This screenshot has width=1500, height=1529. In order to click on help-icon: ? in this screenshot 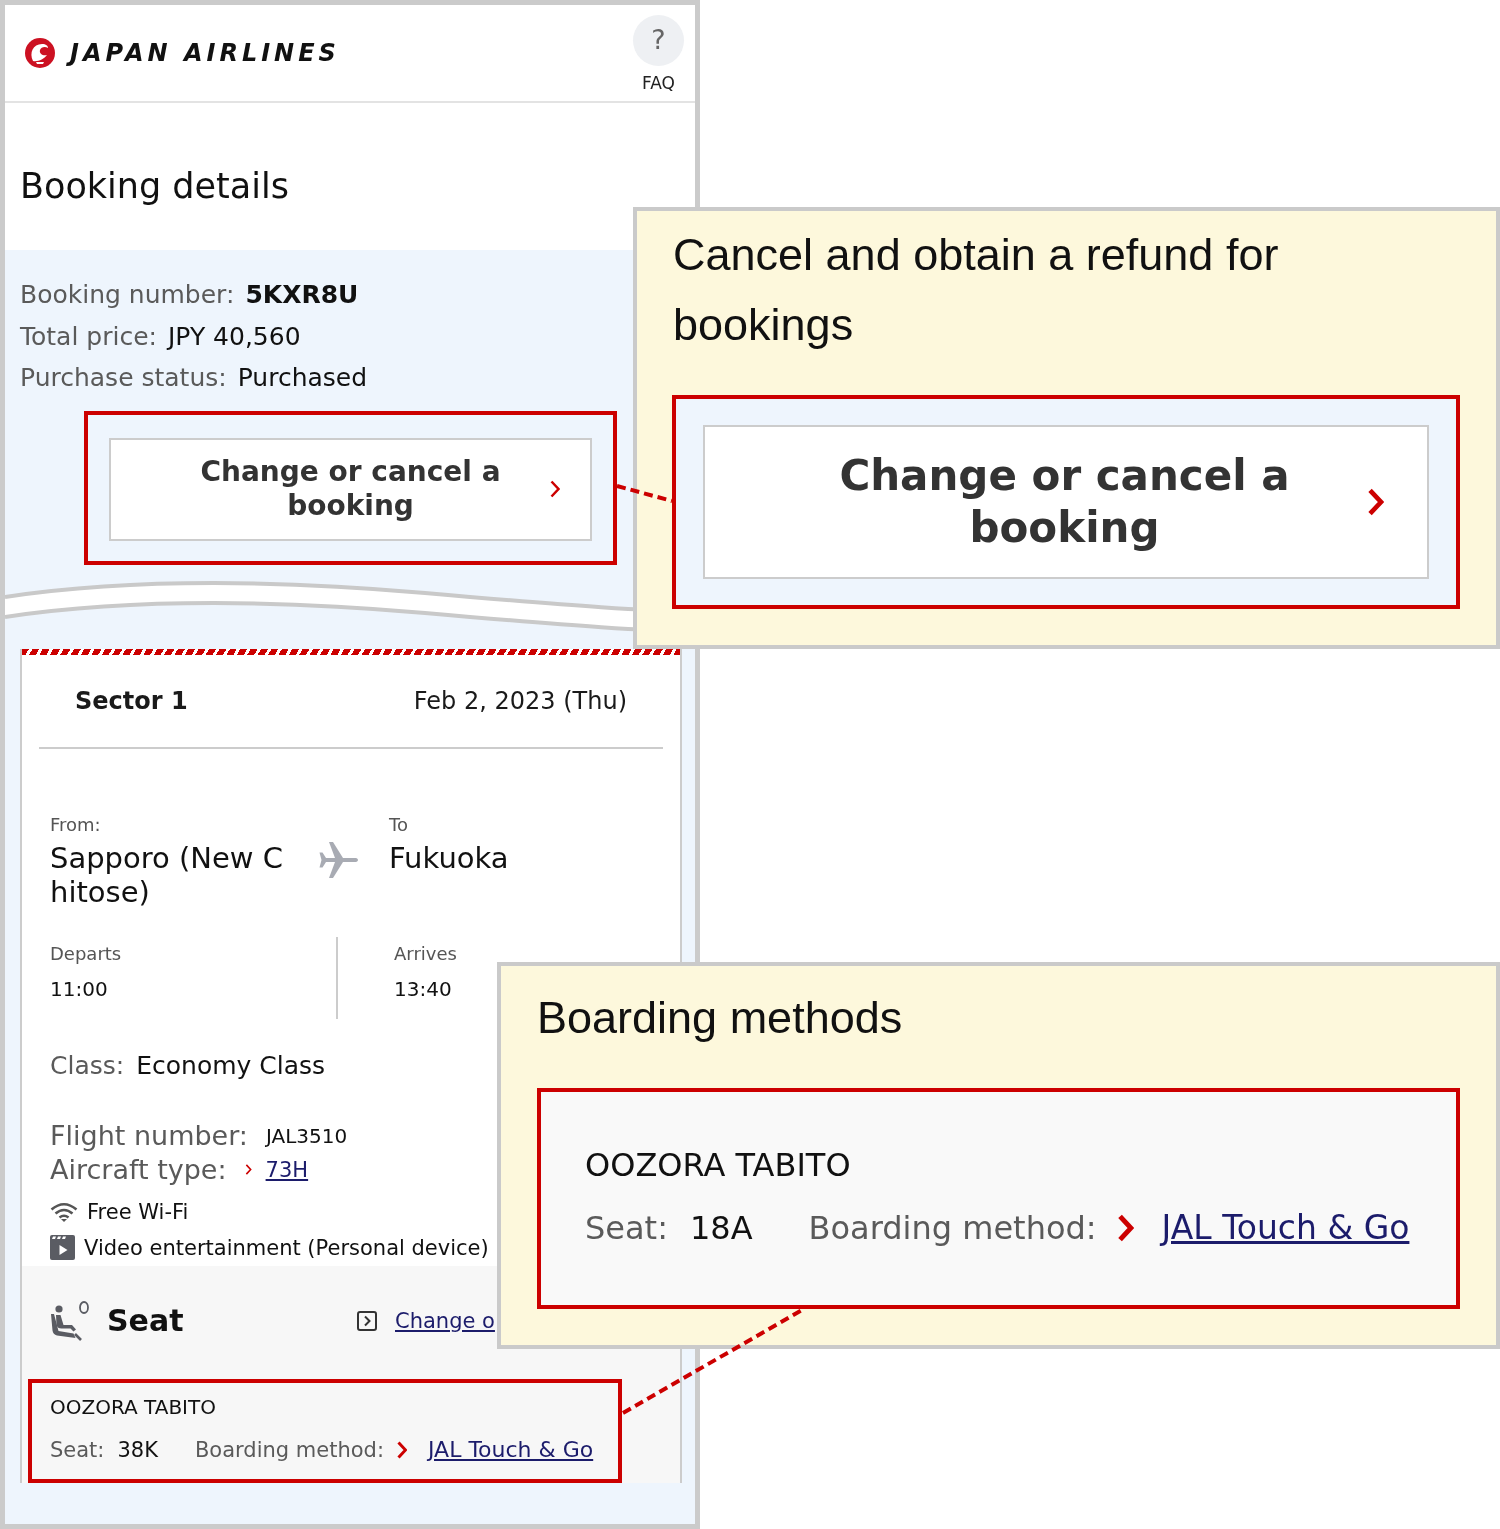, I will do `click(658, 40)`.